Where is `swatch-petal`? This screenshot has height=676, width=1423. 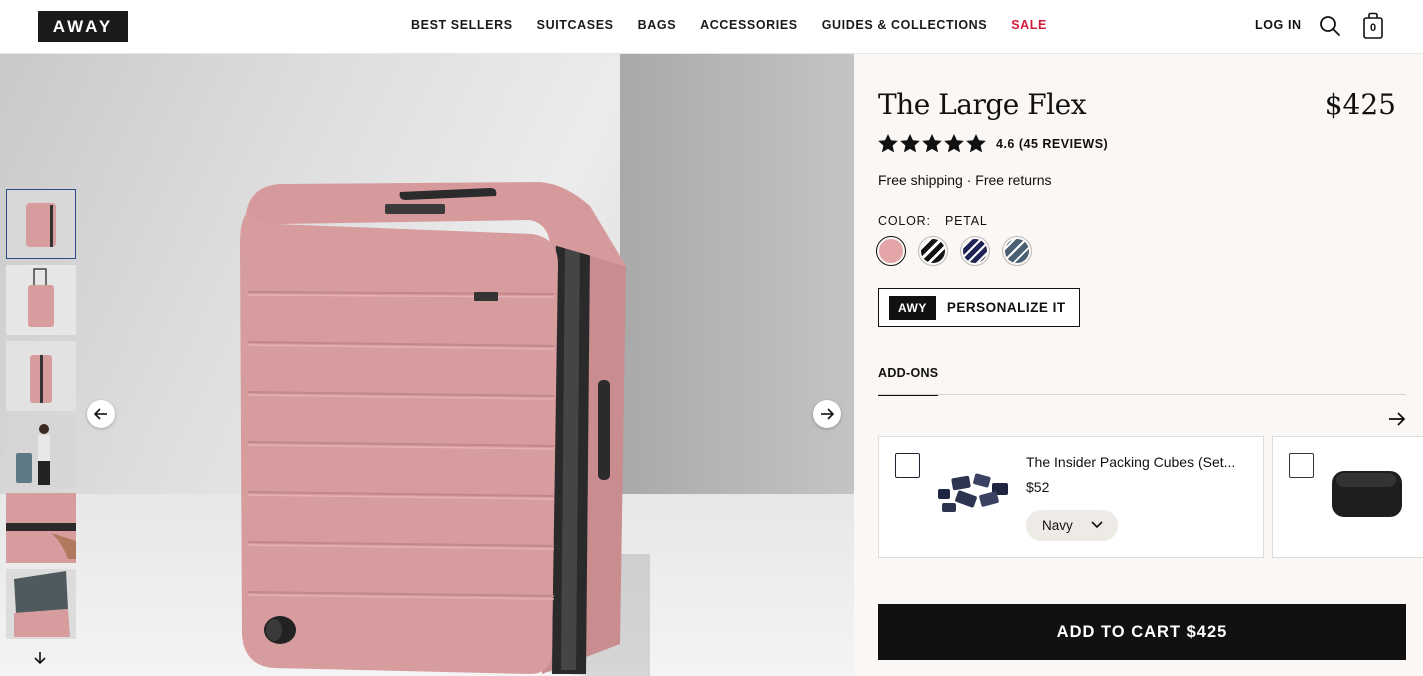 swatch-petal is located at coordinates (891, 251).